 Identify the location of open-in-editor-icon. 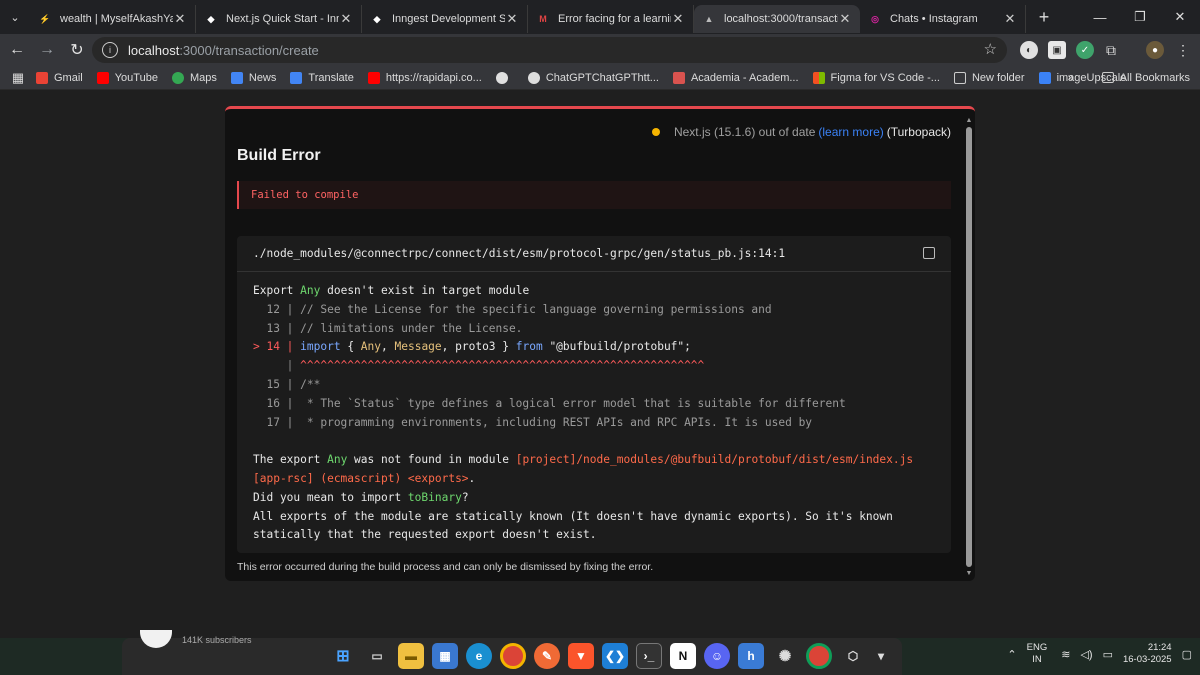
(929, 253).